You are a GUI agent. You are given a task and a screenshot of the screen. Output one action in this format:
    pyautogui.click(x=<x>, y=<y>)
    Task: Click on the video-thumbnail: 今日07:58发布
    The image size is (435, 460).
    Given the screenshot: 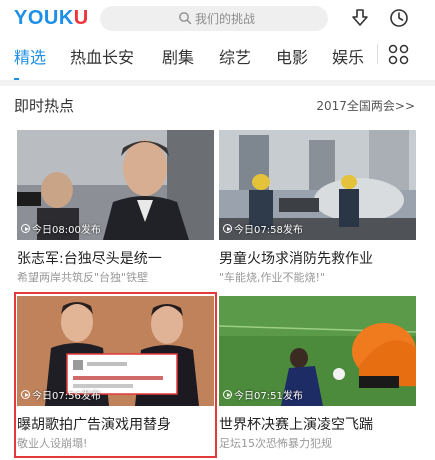 What is the action you would take?
    pyautogui.click(x=317, y=185)
    